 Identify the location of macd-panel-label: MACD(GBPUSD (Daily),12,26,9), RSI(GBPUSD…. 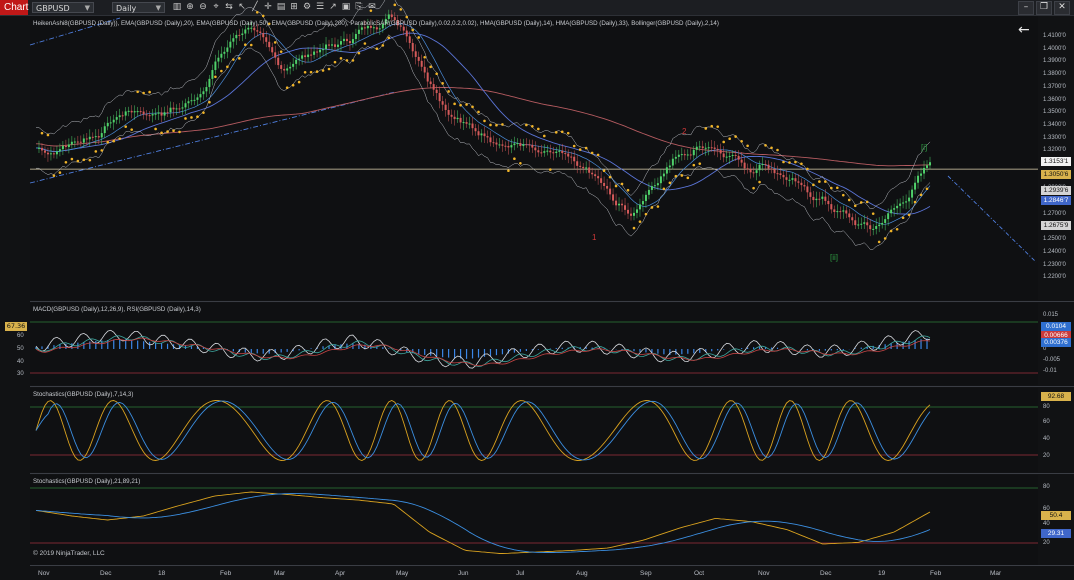
(117, 309).